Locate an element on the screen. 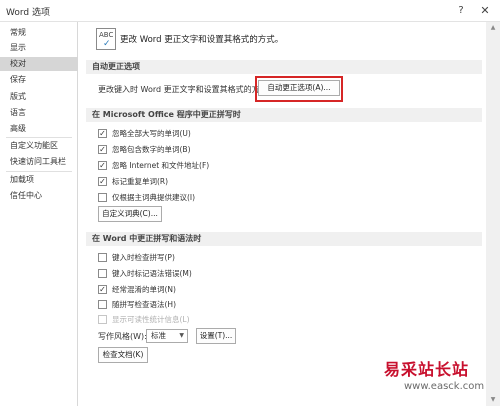  option-label: 显示可读性统计信息(L) is located at coordinates (151, 319).